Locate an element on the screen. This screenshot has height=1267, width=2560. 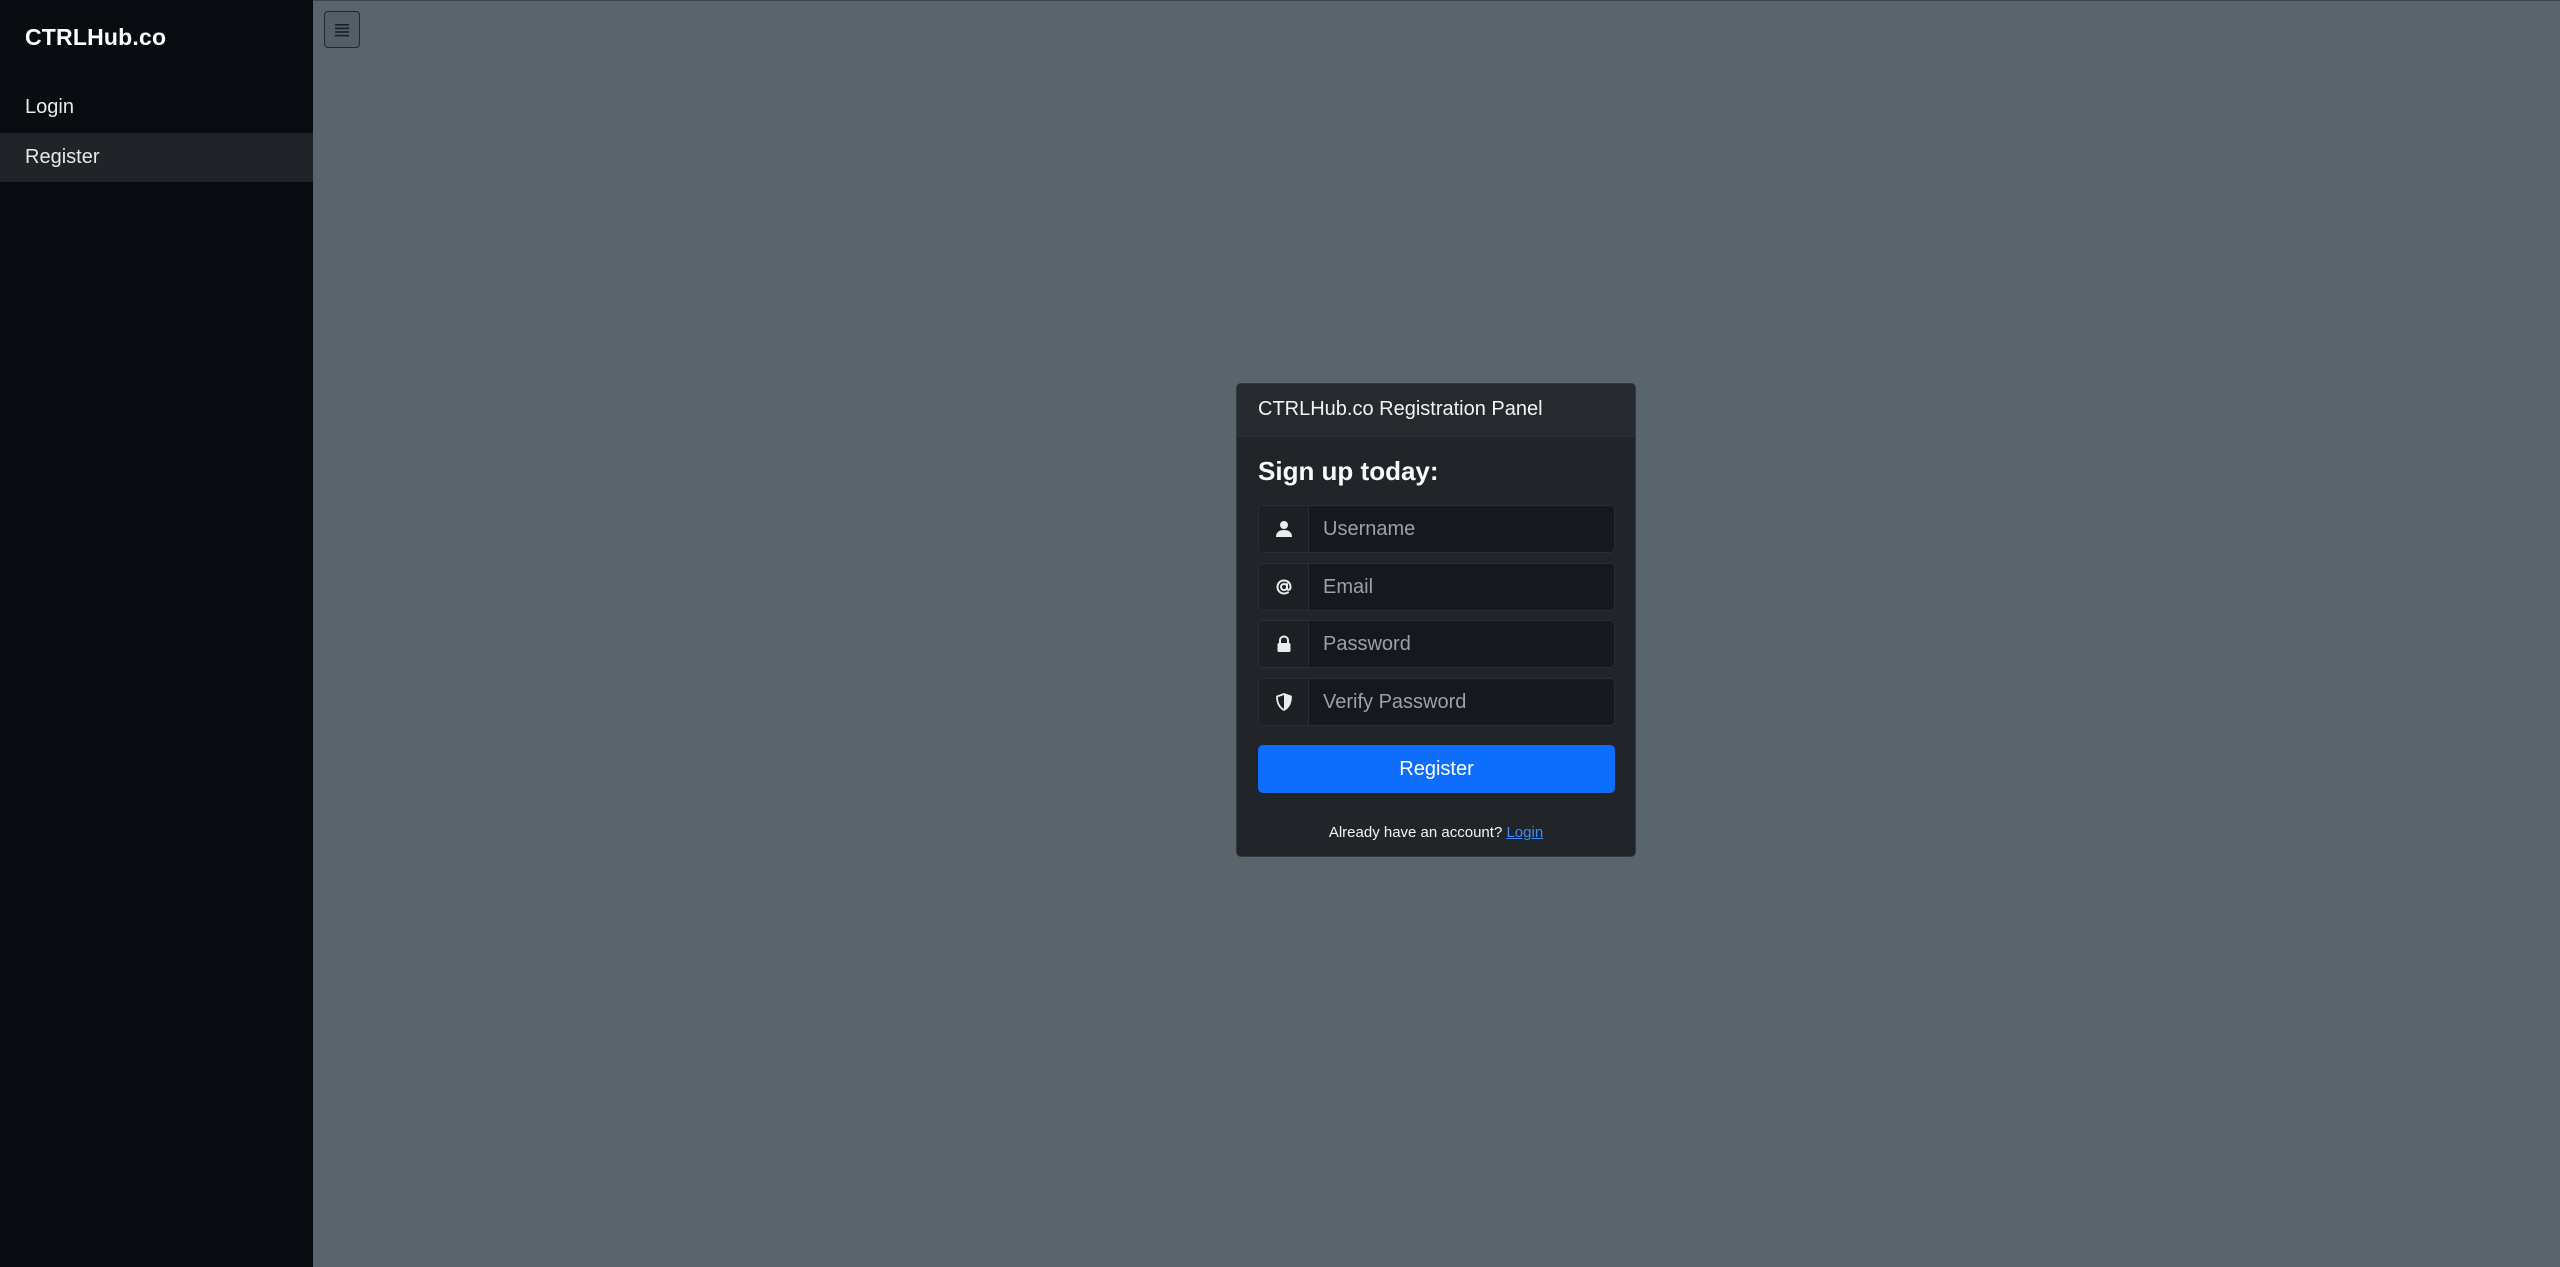
user-icon is located at coordinates (1284, 529).